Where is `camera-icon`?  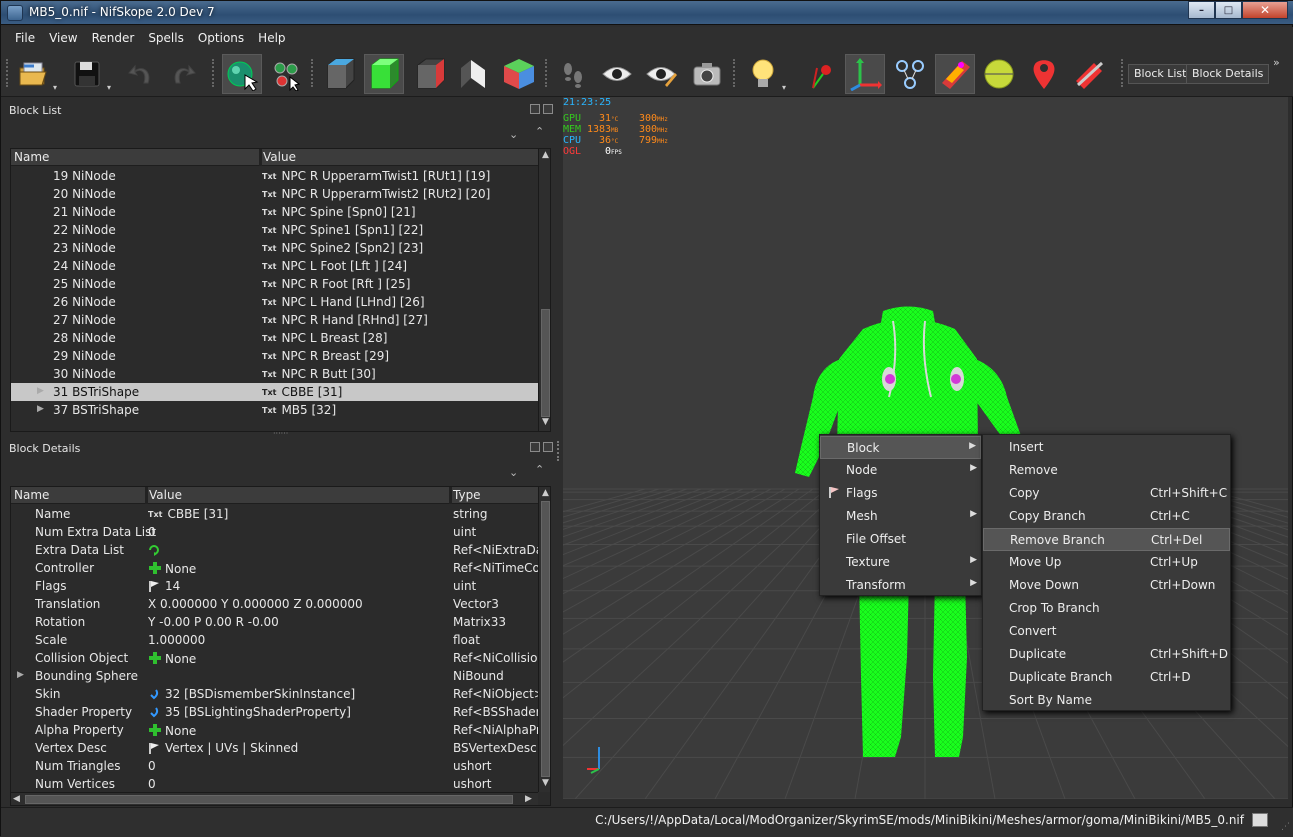 camera-icon is located at coordinates (707, 74).